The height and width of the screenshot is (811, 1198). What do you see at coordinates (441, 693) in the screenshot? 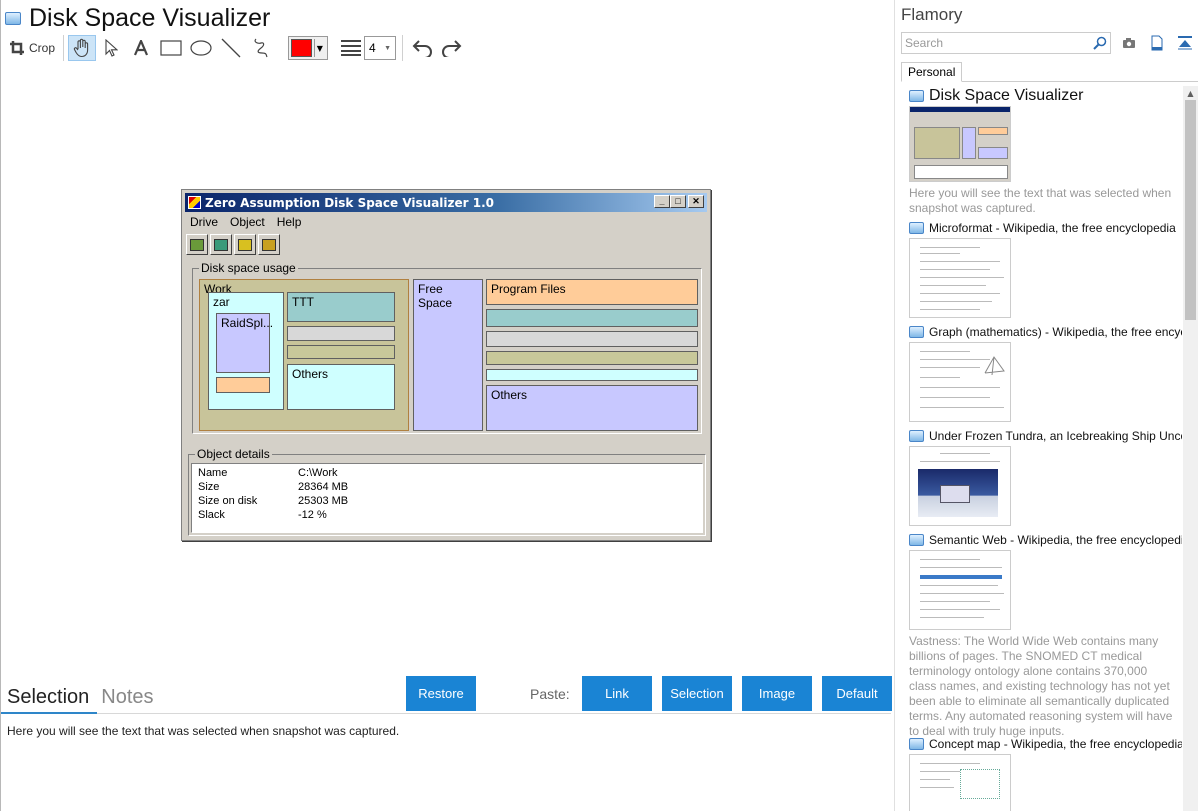
I see `restore-button: Restore` at bounding box center [441, 693].